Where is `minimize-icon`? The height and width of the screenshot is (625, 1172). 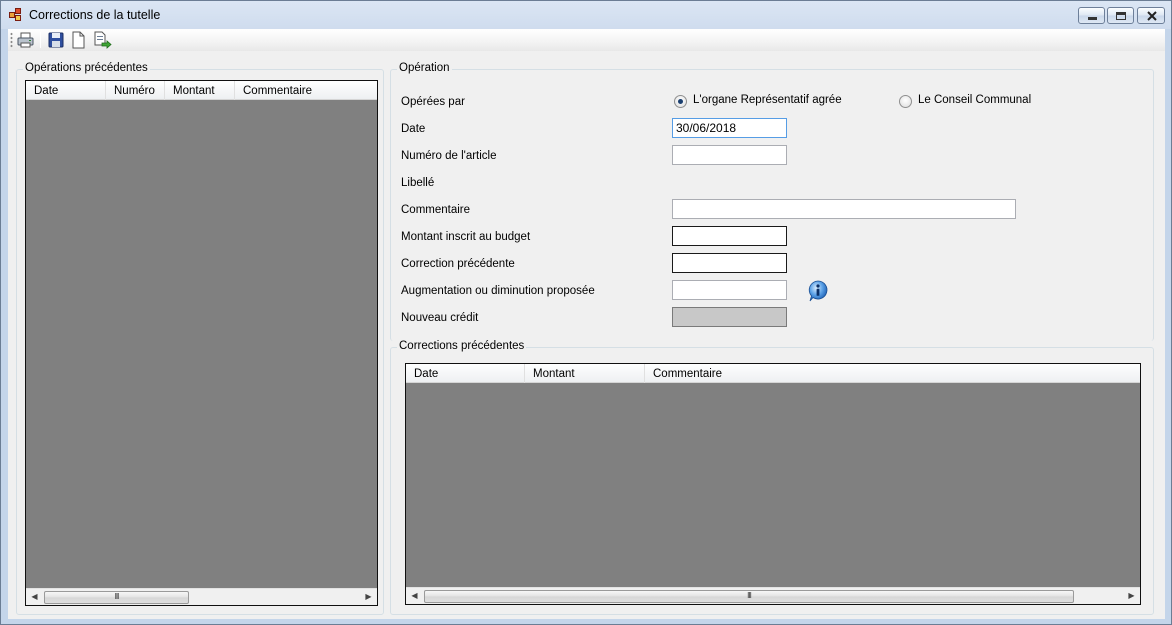 minimize-icon is located at coordinates (1092, 18).